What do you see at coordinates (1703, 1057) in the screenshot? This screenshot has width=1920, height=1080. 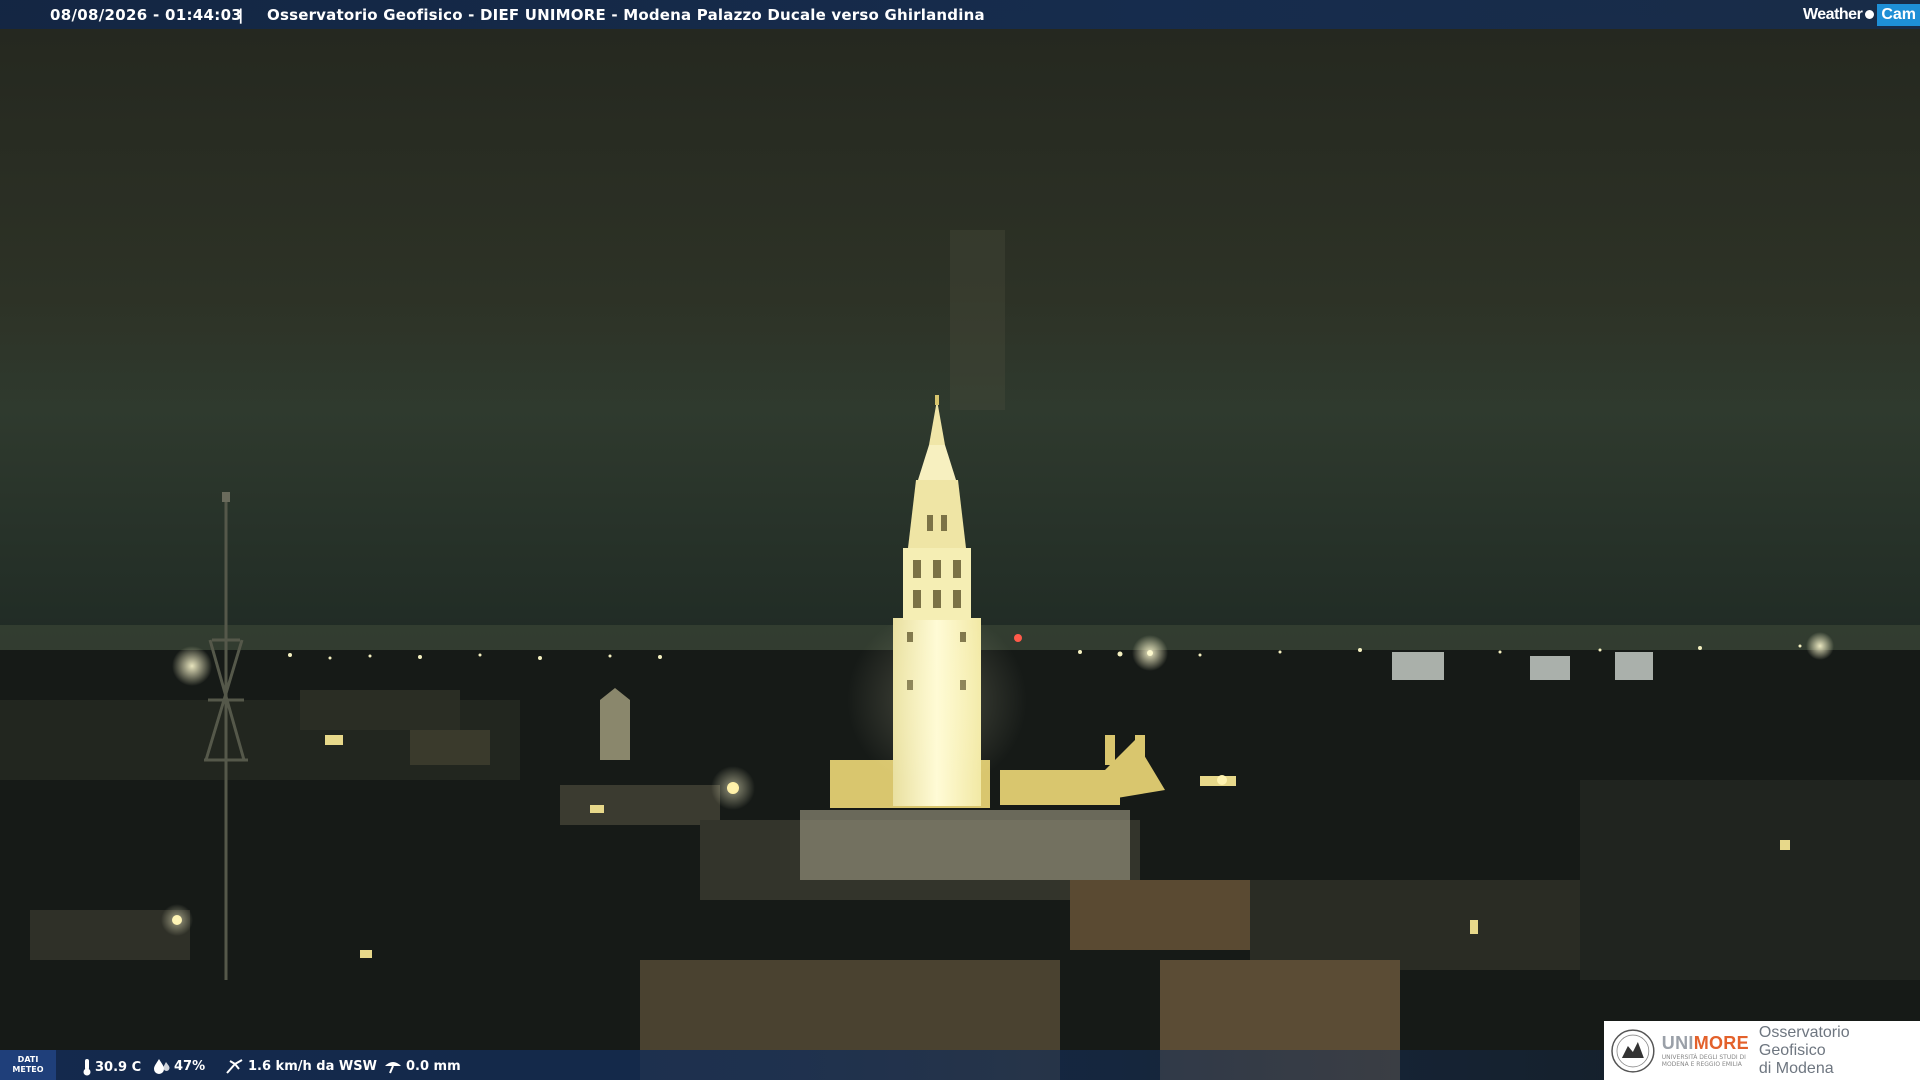 I see `university-line-1: UNIVERSITÀ DEGLI STUDI DI` at bounding box center [1703, 1057].